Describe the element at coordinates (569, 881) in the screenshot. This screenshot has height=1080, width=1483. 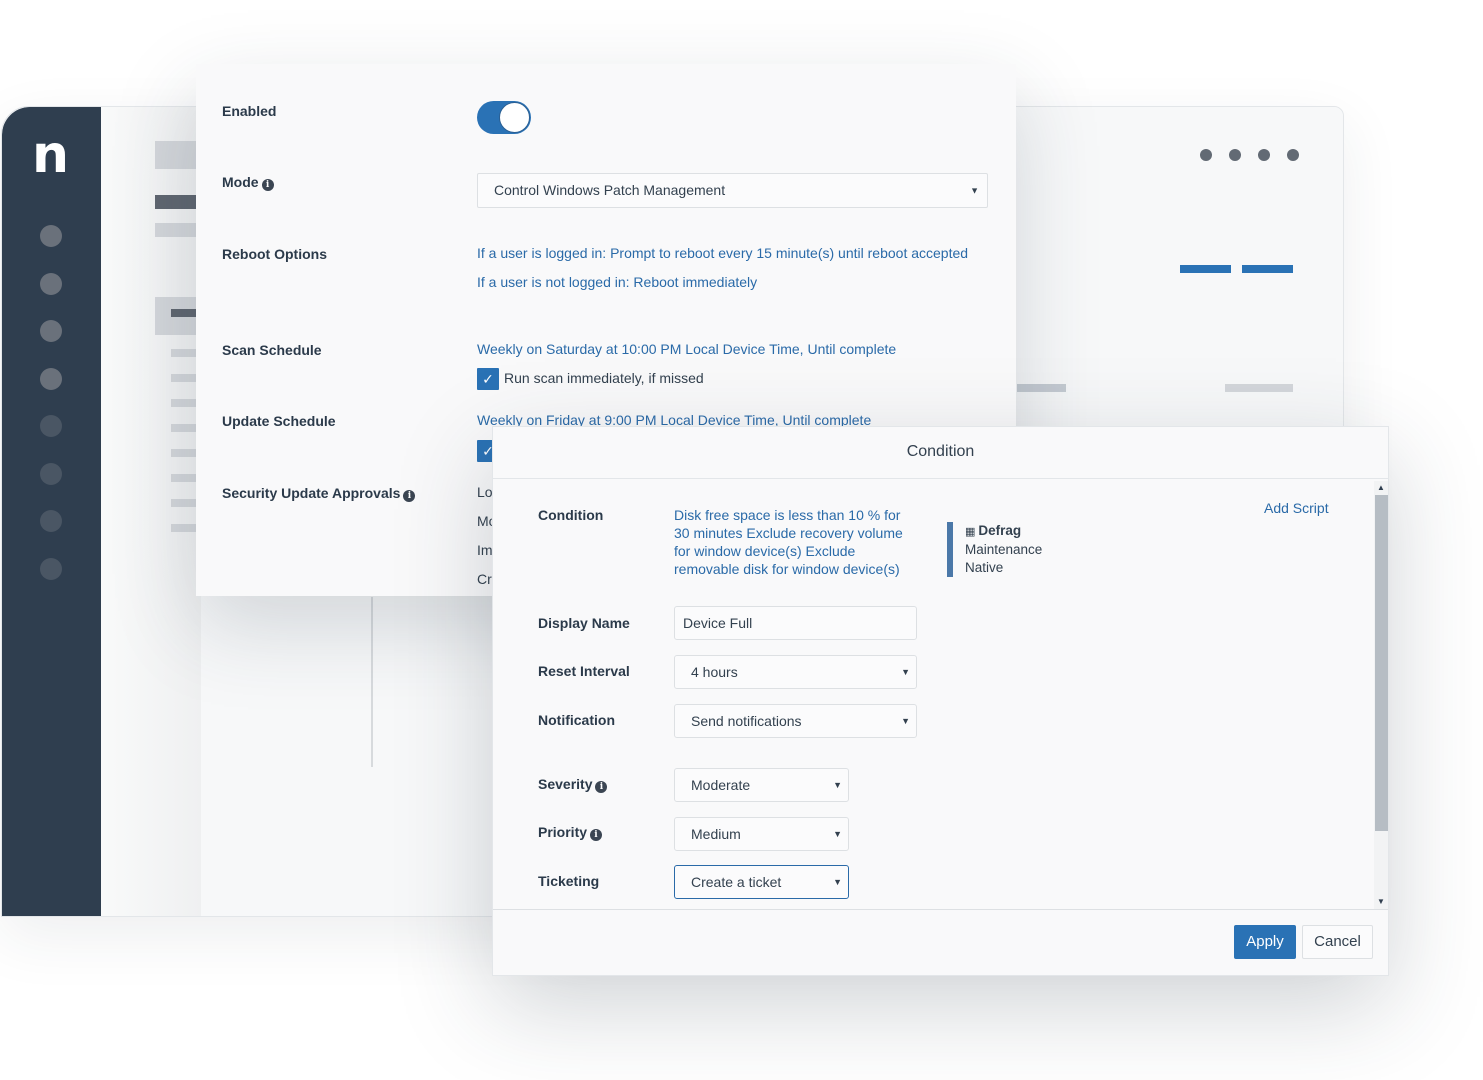
I see `ticketing-label: Ticketing` at that location.